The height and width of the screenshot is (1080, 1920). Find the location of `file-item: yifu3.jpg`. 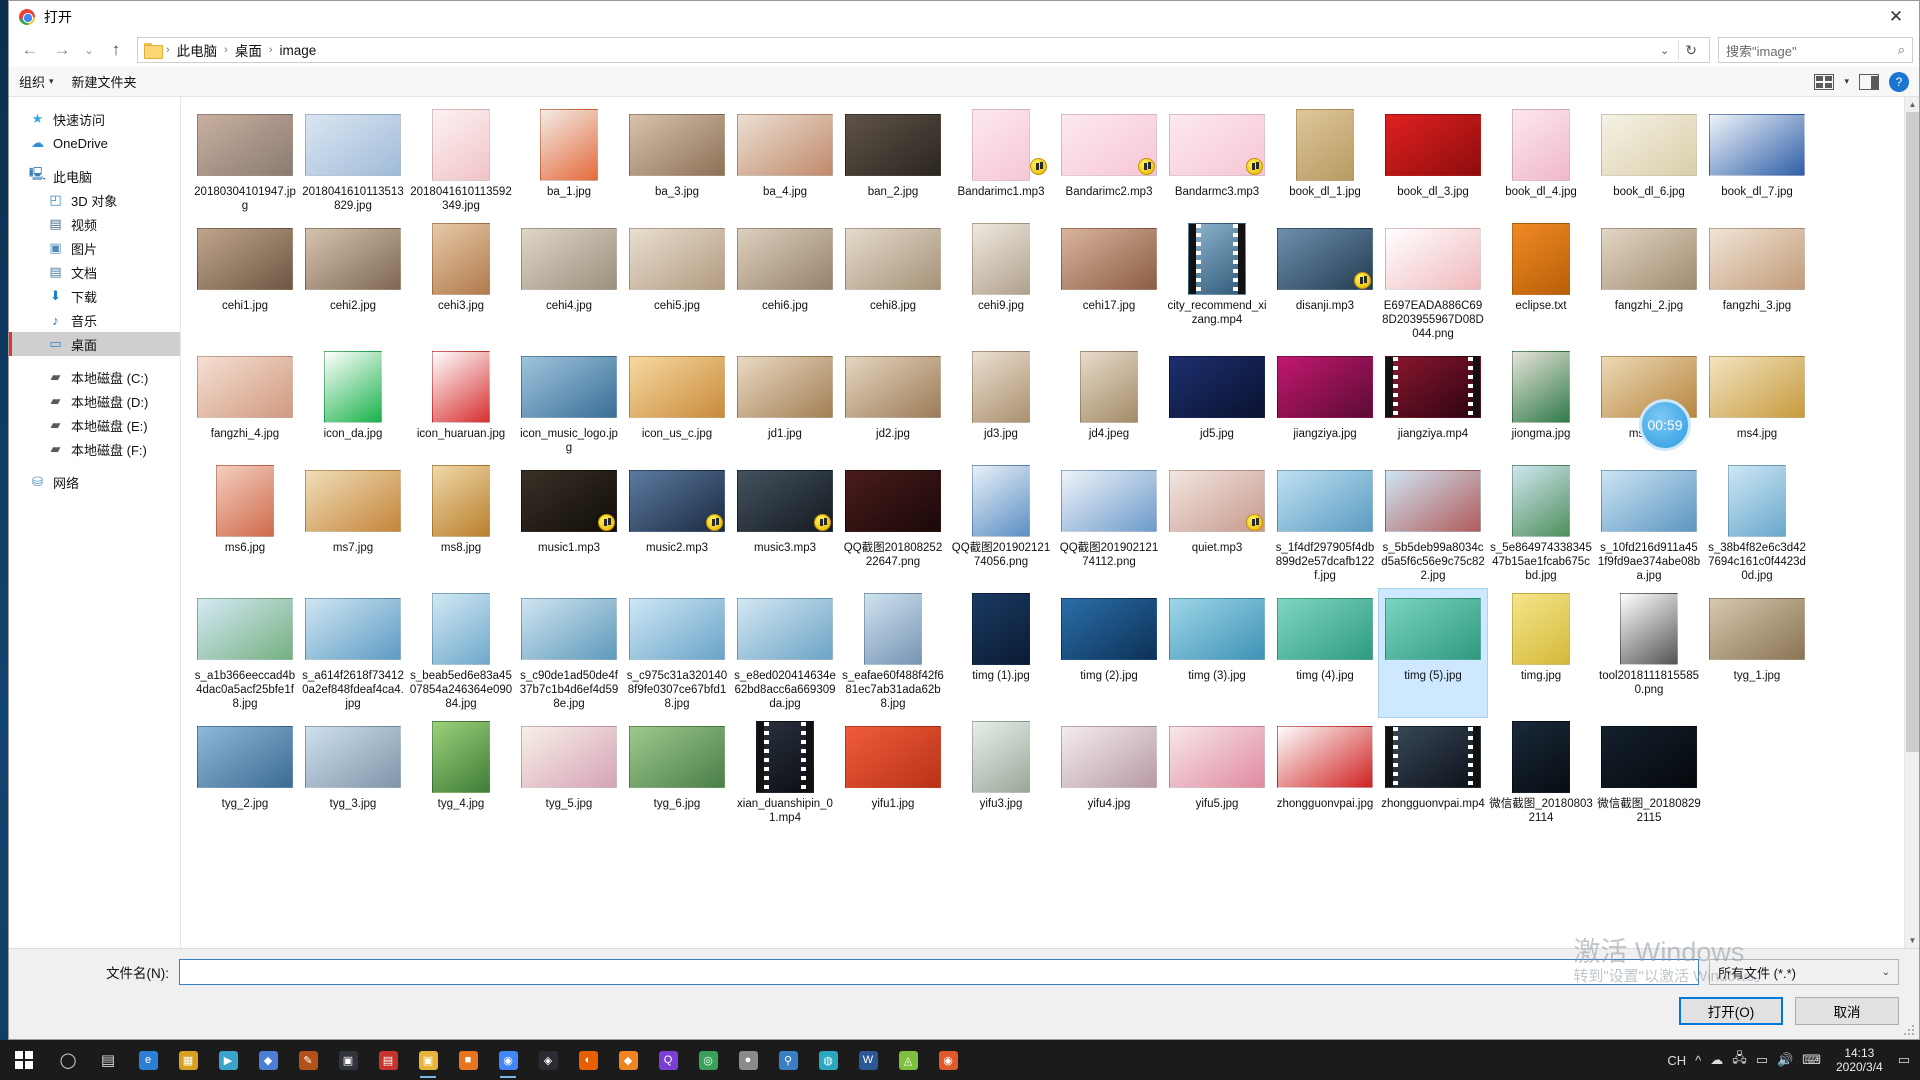

file-item: yifu3.jpg is located at coordinates (1001, 774).